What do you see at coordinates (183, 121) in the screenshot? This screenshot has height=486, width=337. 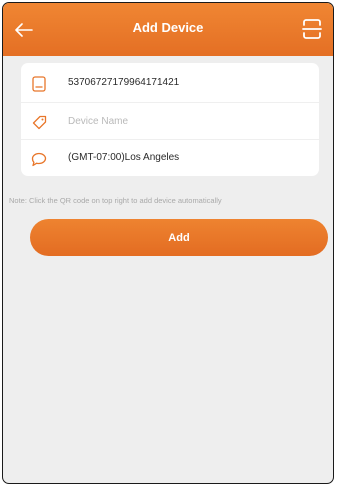 I see `device-name-field` at bounding box center [183, 121].